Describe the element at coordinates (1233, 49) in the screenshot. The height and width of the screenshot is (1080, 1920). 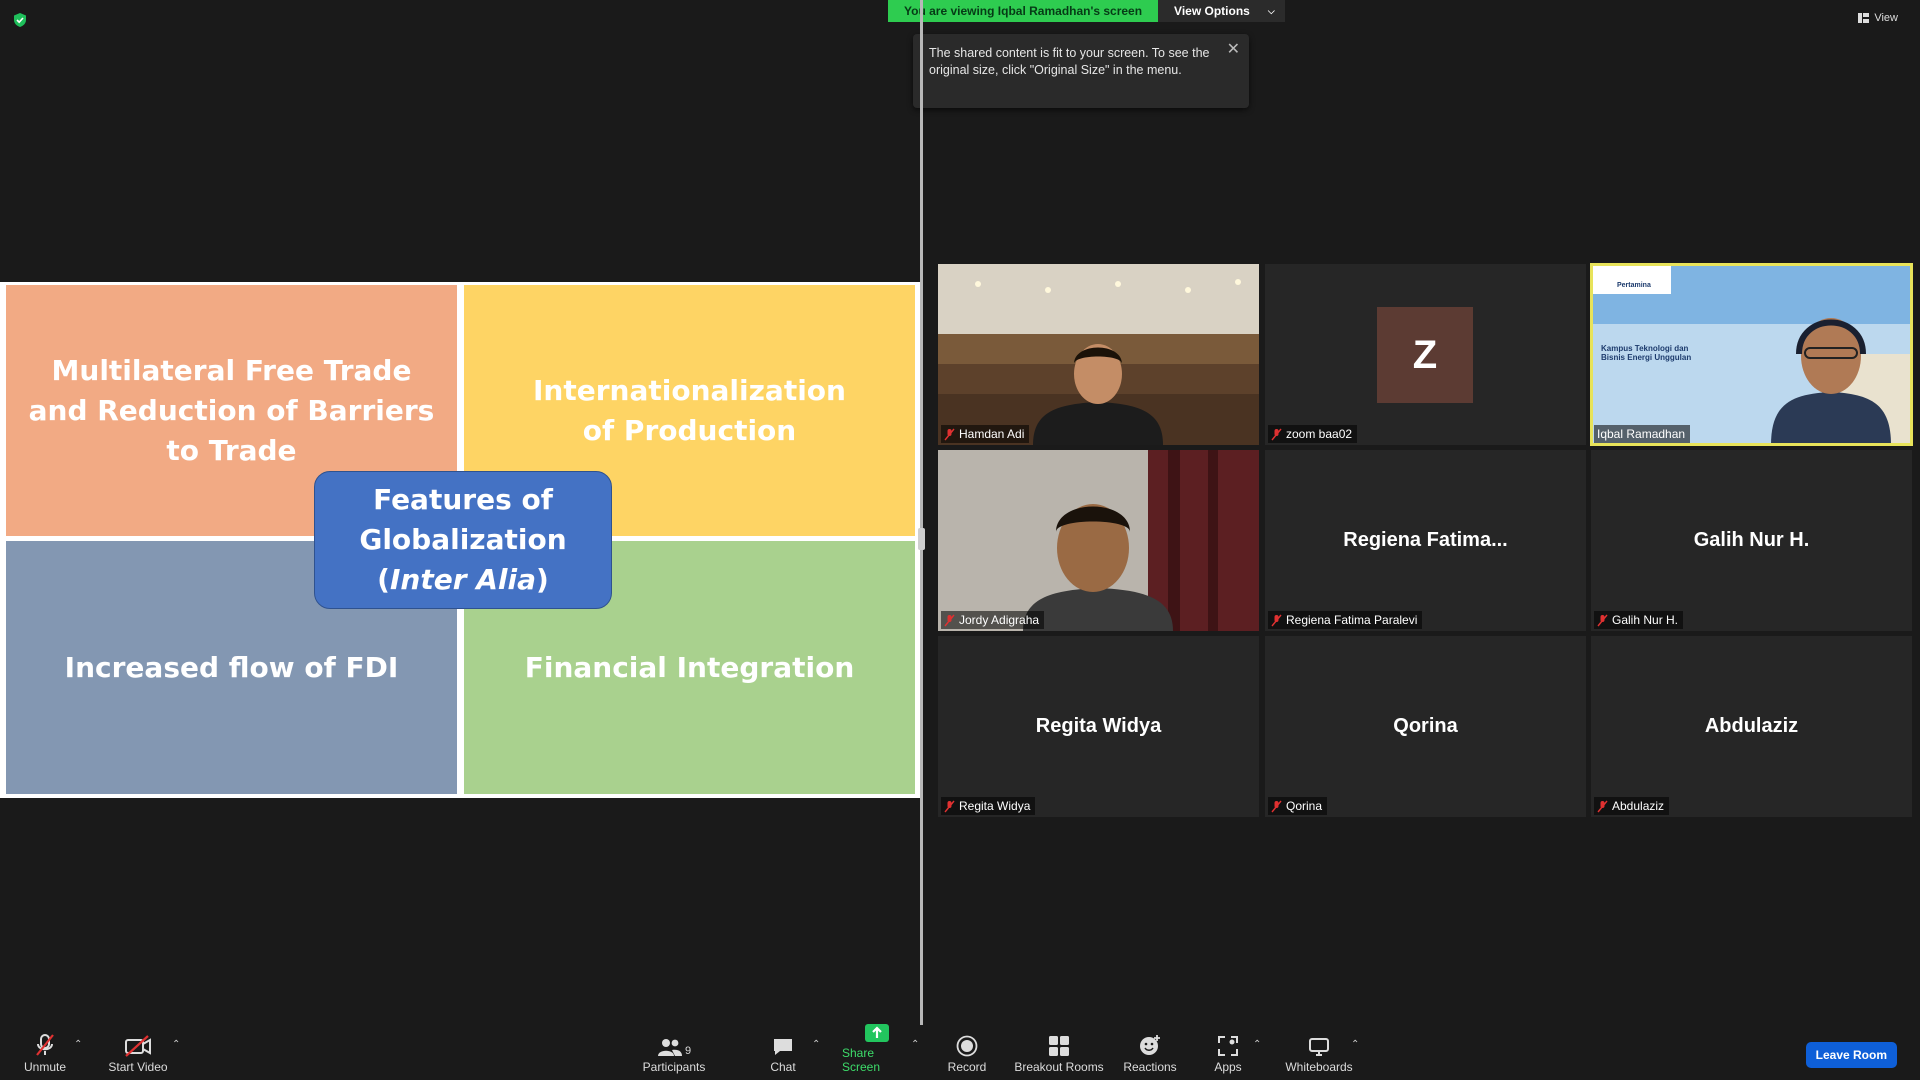
I see `close-icon: ✕` at that location.